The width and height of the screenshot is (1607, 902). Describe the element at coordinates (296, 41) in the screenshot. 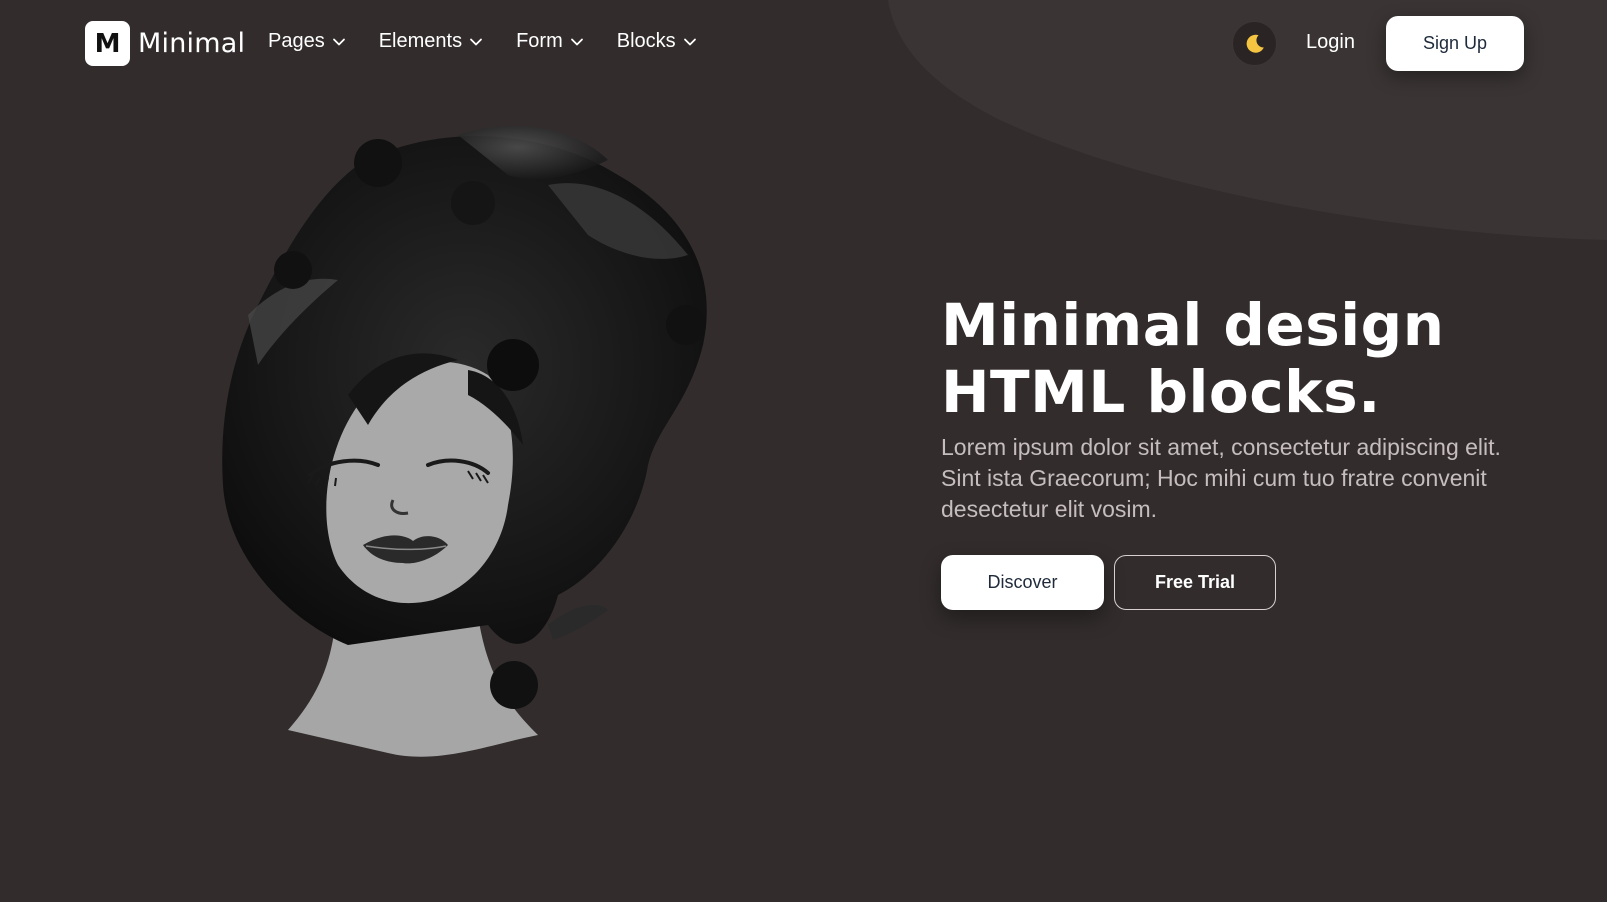

I see `menu-item-label: Pages` at that location.